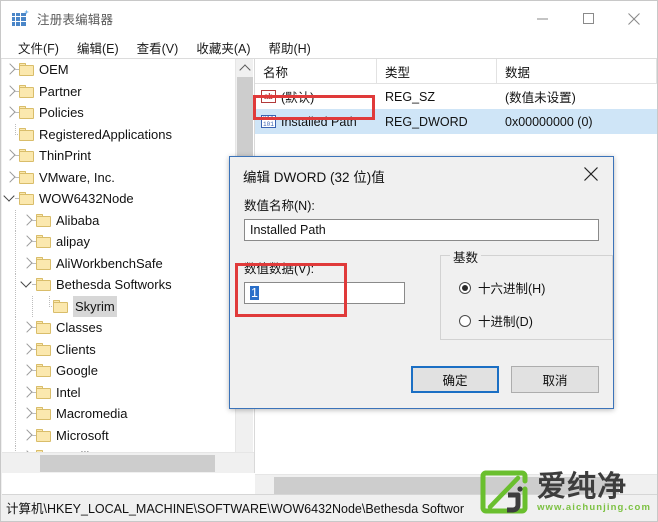 The height and width of the screenshot is (522, 658). What do you see at coordinates (577, 71) in the screenshot?
I see `values-column-header-data: 数据` at bounding box center [577, 71].